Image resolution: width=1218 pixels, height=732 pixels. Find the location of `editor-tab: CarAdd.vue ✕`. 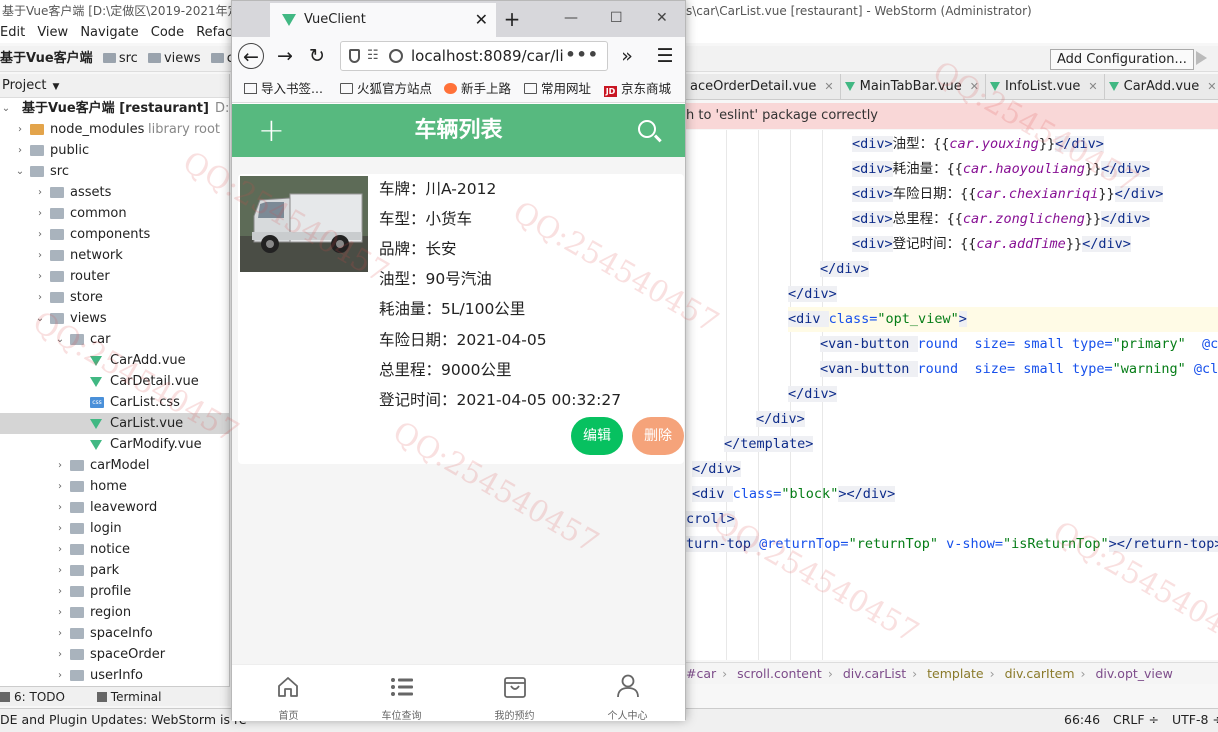

editor-tab: CarAdd.vue ✕ is located at coordinates (1161, 86).